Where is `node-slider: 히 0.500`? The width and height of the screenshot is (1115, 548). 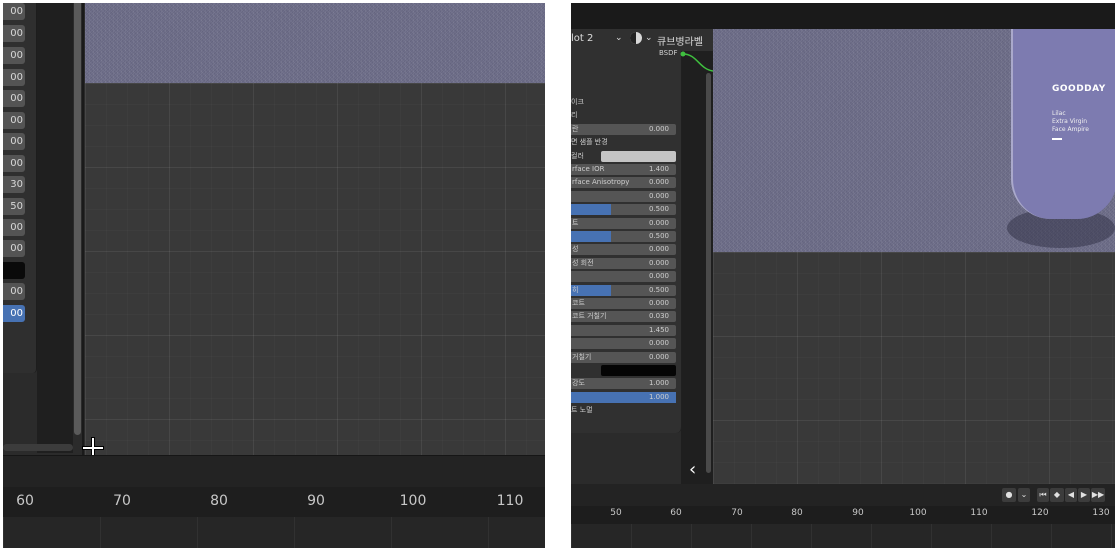 node-slider: 히 0.500 is located at coordinates (623, 290).